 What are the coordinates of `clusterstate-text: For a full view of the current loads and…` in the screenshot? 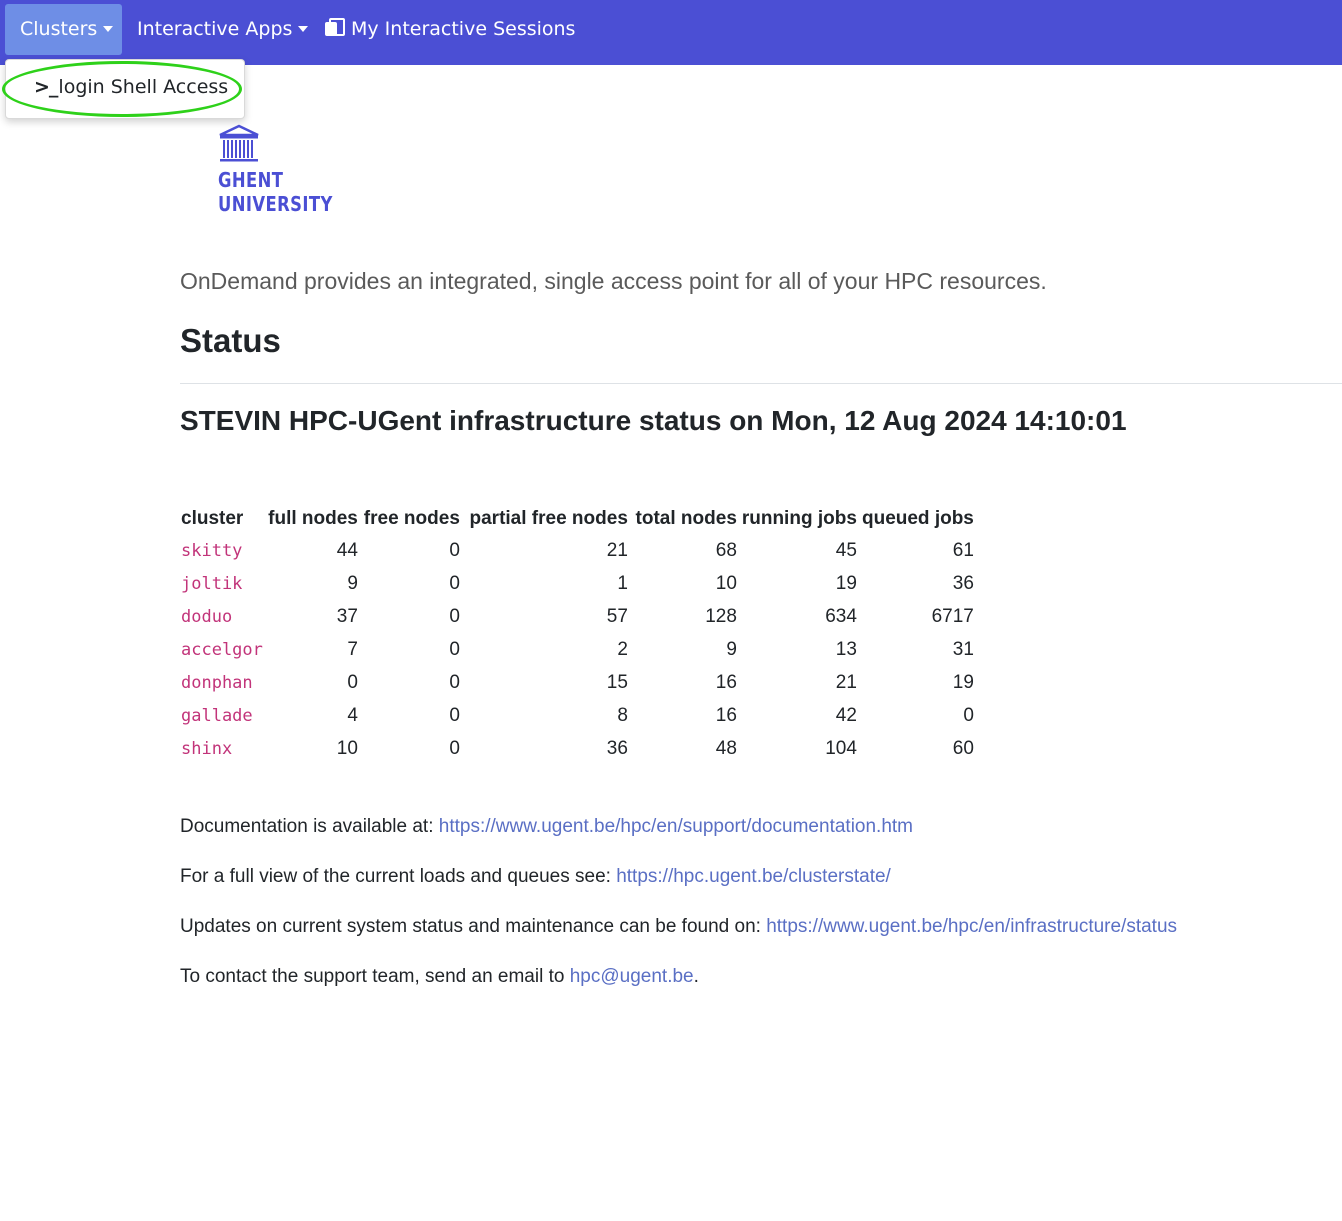 It's located at (398, 876).